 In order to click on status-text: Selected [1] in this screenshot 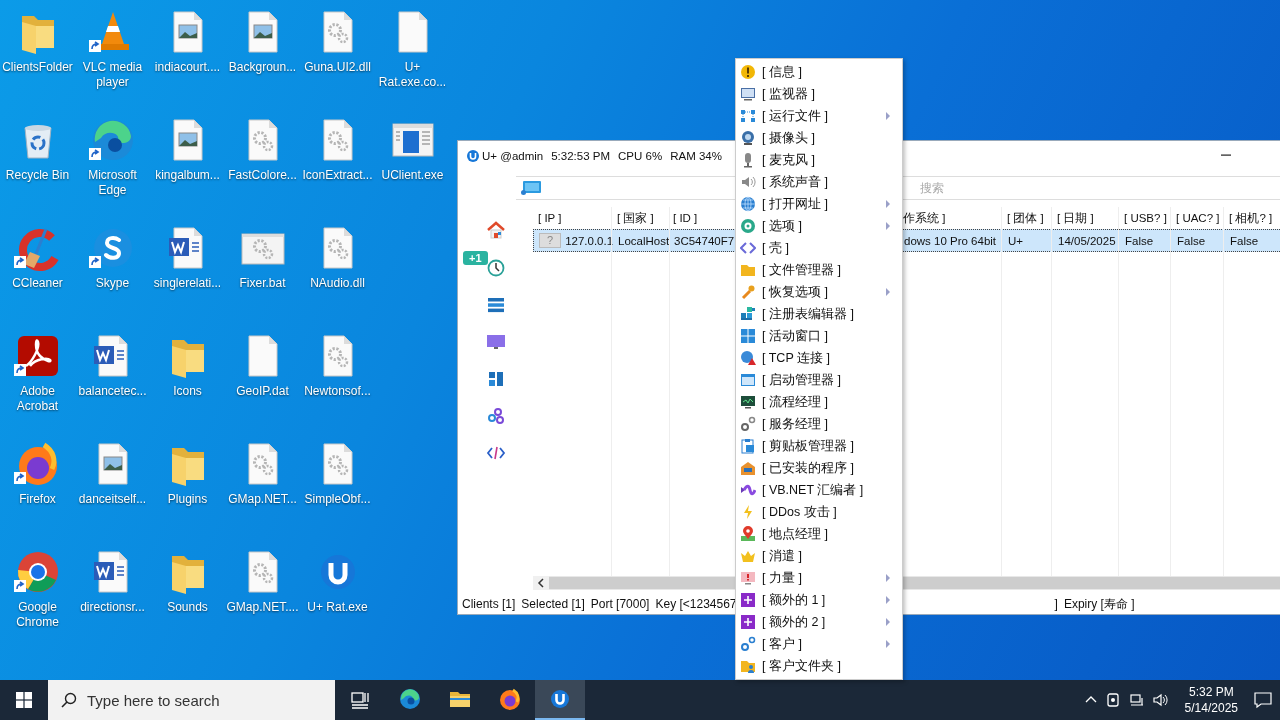, I will do `click(553, 604)`.